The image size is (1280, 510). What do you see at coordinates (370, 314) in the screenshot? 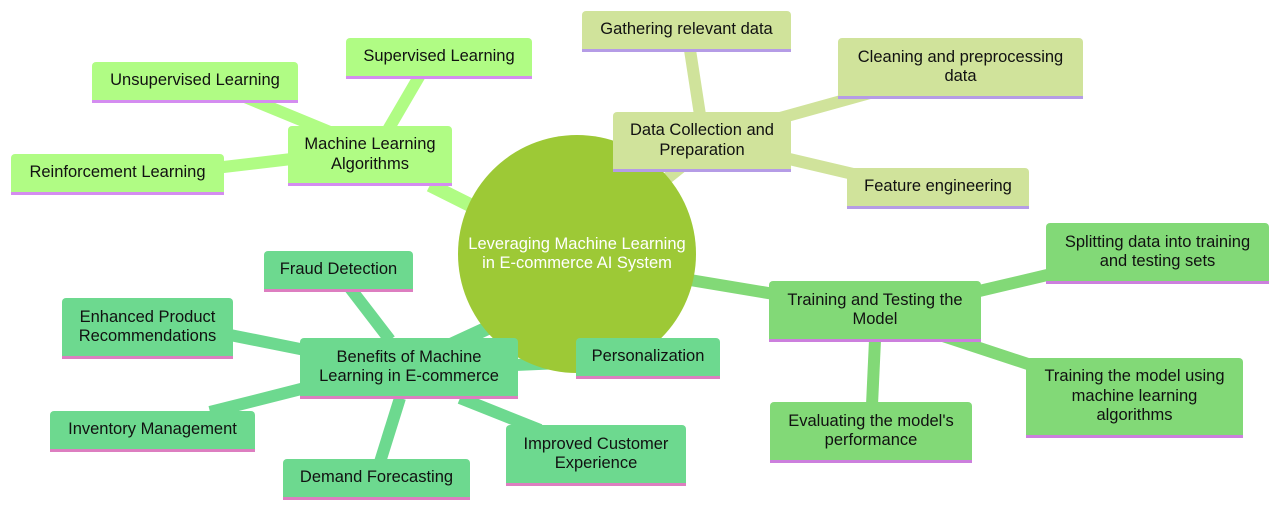
I see `edge-bn-fraud` at bounding box center [370, 314].